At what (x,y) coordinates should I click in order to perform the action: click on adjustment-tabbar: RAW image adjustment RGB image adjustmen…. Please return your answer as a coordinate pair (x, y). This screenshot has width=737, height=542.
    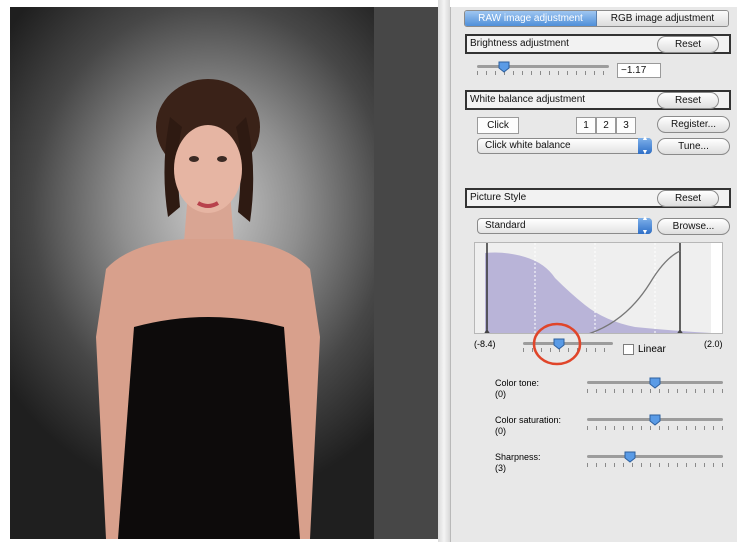
    Looking at the image, I should click on (596, 18).